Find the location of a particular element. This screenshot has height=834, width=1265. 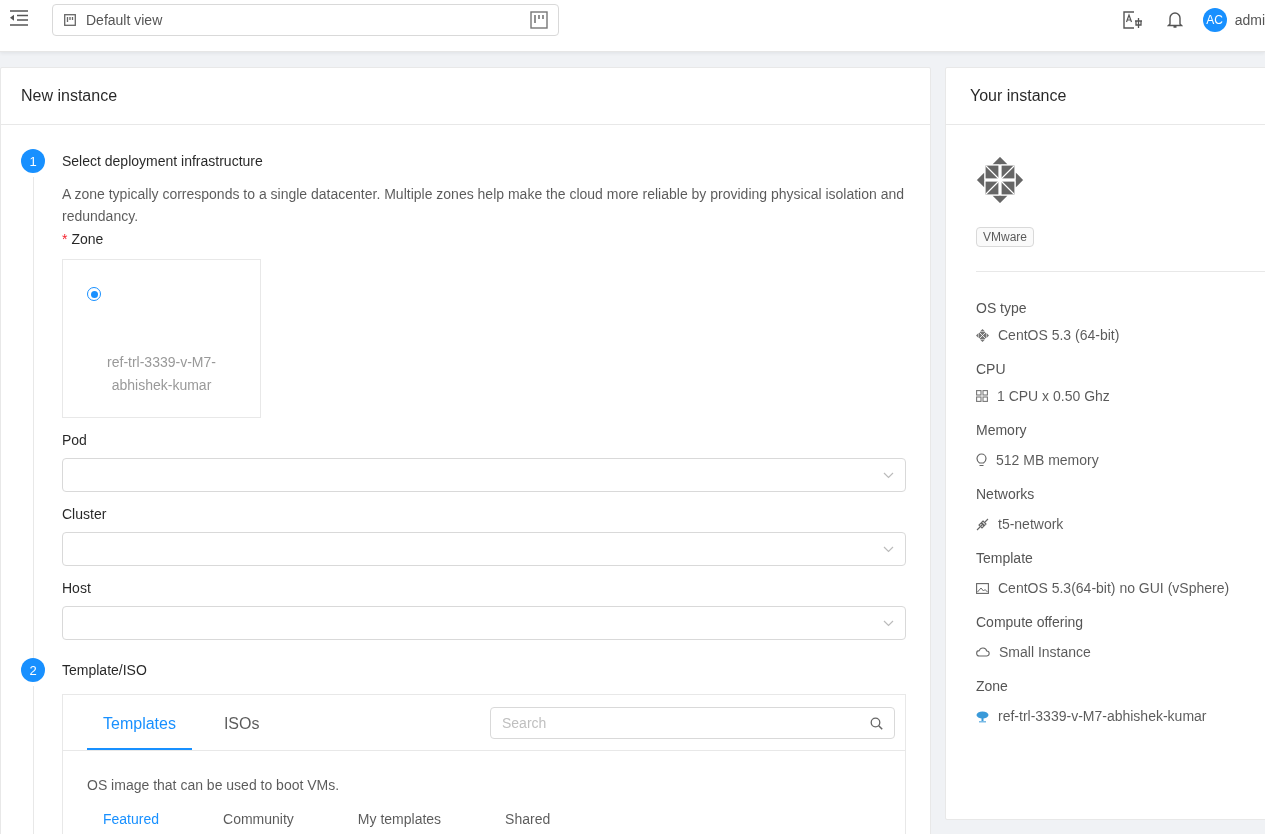

detail-value: Small Instance is located at coordinates (1045, 652).